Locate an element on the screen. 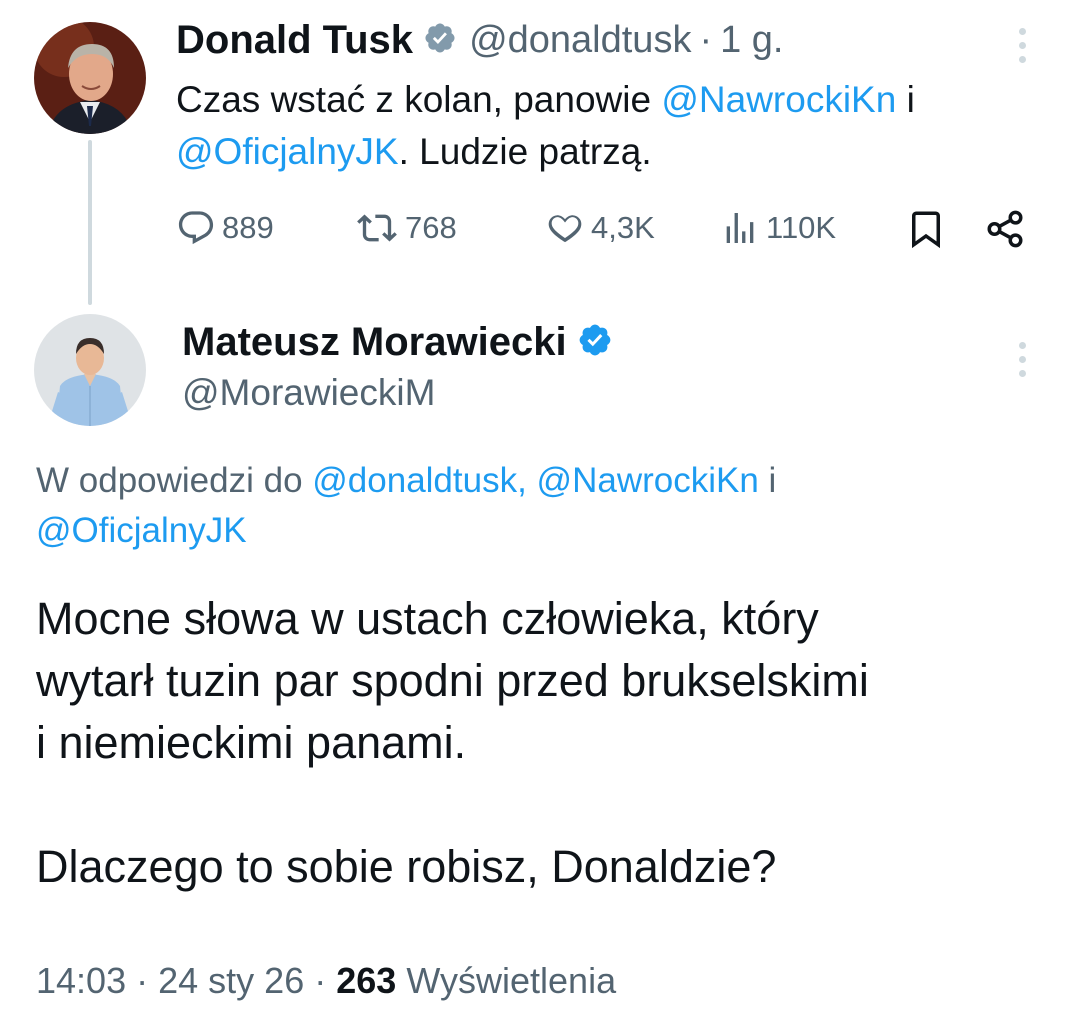 The height and width of the screenshot is (1032, 1080). tweet-date: 24 sty 26 is located at coordinates (231, 980).